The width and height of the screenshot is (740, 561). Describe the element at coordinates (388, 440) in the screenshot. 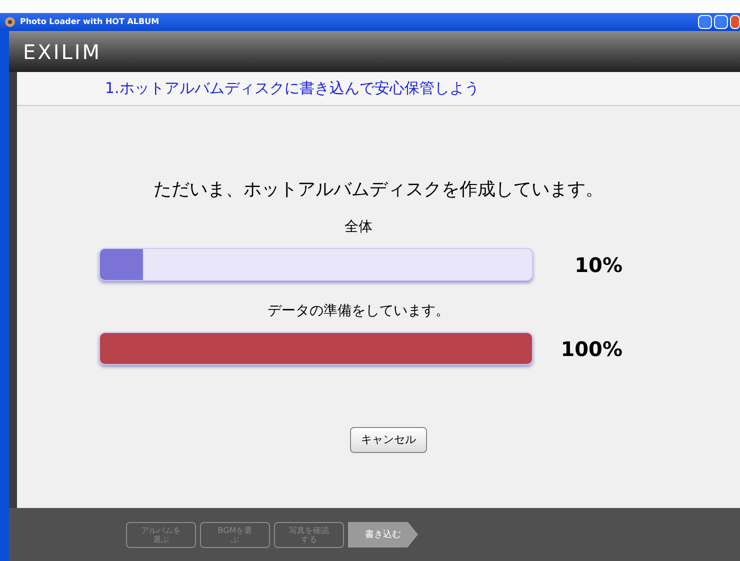

I see `cancel-button: キャンセル` at that location.